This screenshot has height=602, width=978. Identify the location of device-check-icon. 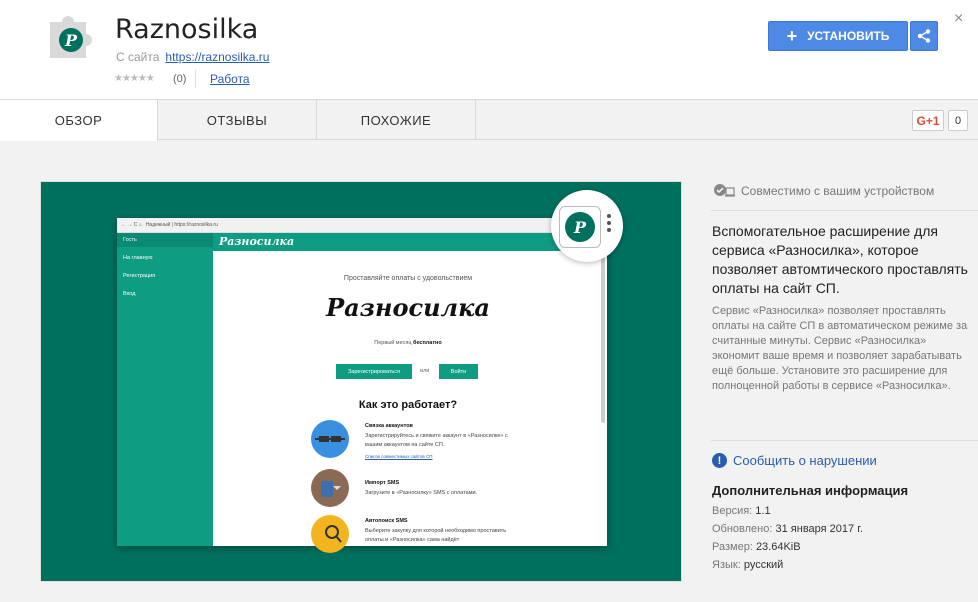
(724, 190).